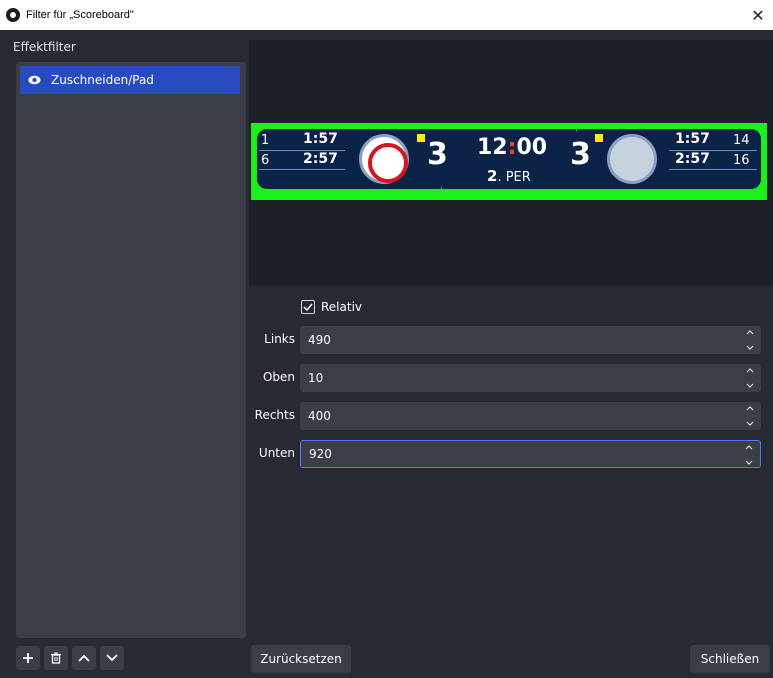 The image size is (773, 678). What do you see at coordinates (580, 154) in the screenshot?
I see `away-score: 3` at bounding box center [580, 154].